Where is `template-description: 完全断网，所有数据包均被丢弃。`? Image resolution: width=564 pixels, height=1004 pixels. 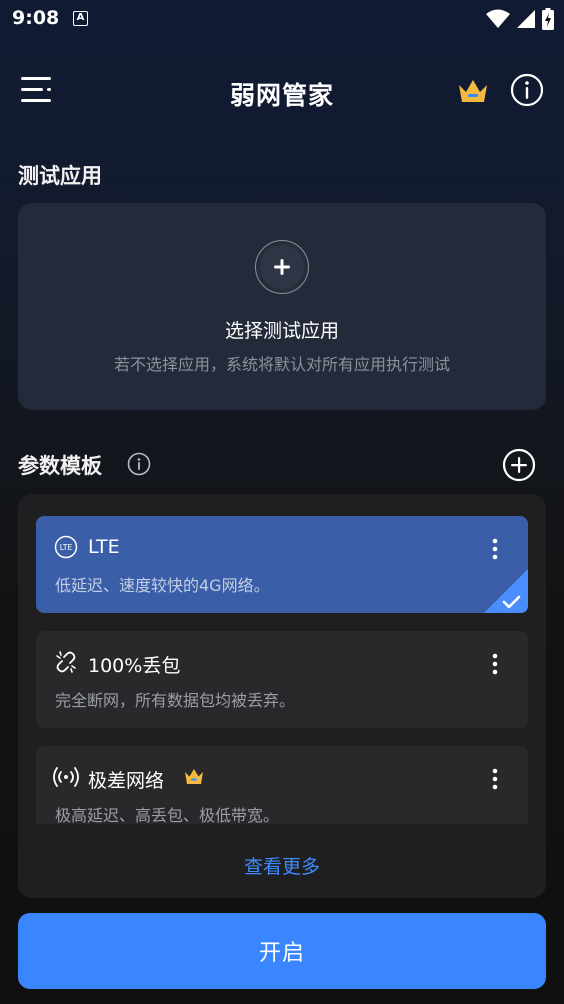
template-description: 完全断网，所有数据包均被丢弃。 is located at coordinates (175, 700).